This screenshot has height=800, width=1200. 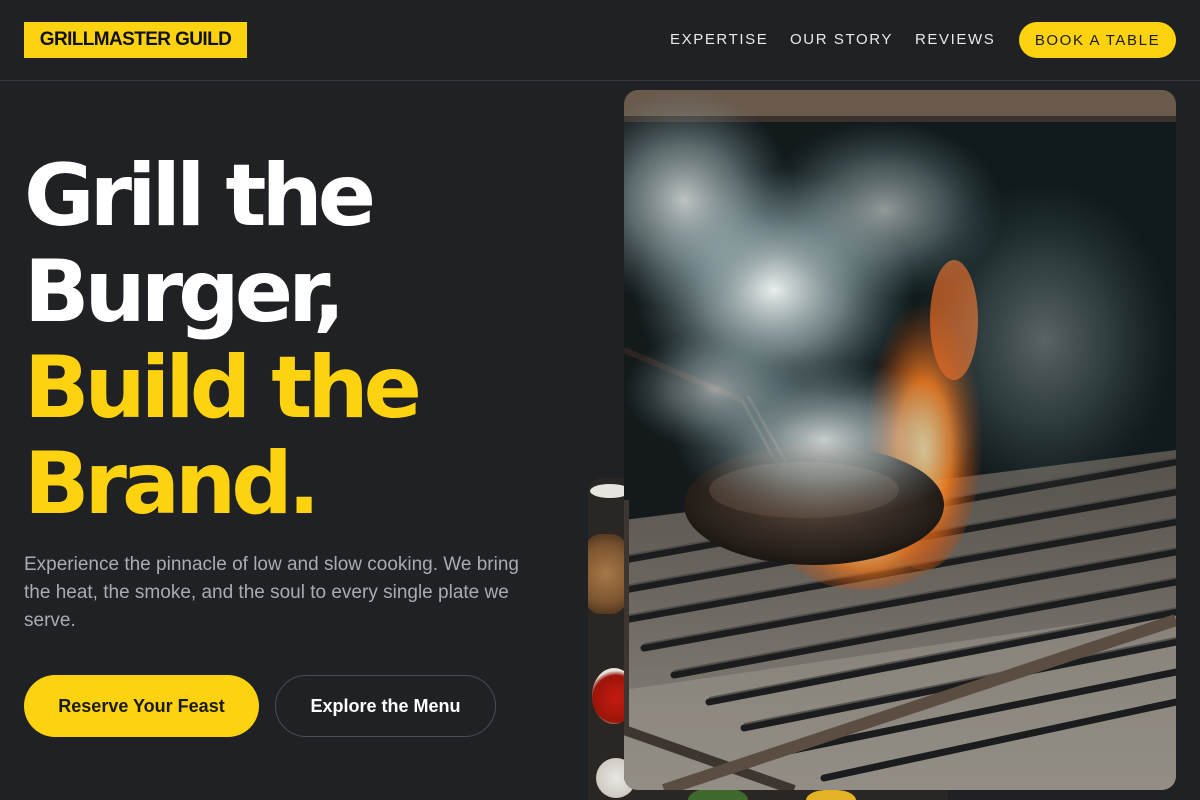 What do you see at coordinates (955, 39) in the screenshot?
I see `nav-link-reviews: REVIEWS` at bounding box center [955, 39].